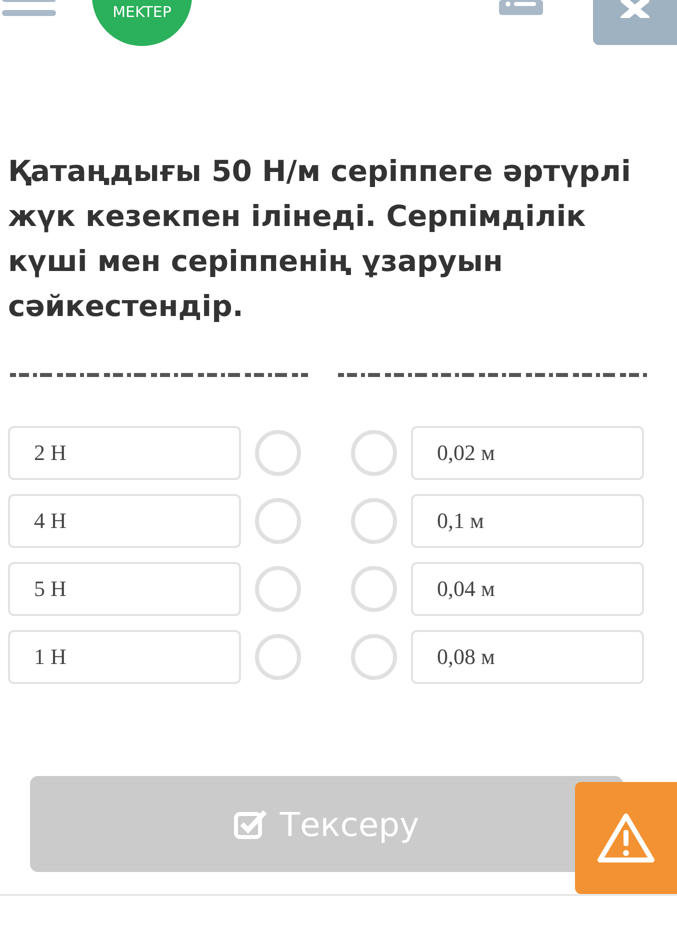 The height and width of the screenshot is (945, 677). Describe the element at coordinates (527, 657) in the screenshot. I see `answer-option: 0,08 м` at that location.